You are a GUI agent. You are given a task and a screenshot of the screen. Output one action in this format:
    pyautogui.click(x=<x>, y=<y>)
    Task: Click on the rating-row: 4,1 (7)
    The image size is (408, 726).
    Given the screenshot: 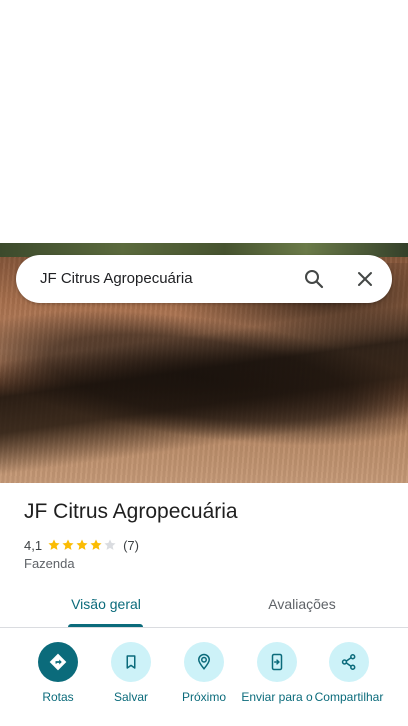 What is the action you would take?
    pyautogui.click(x=81, y=545)
    